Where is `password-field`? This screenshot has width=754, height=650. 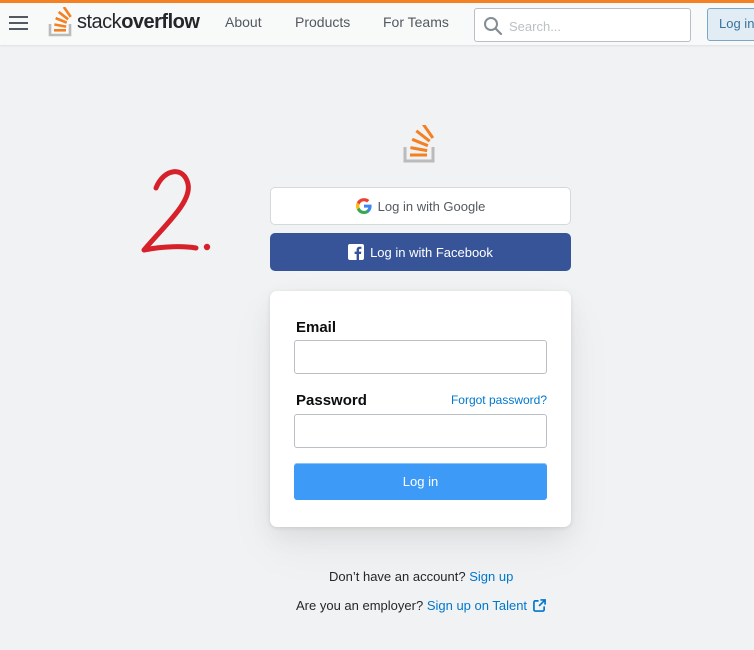 password-field is located at coordinates (420, 431).